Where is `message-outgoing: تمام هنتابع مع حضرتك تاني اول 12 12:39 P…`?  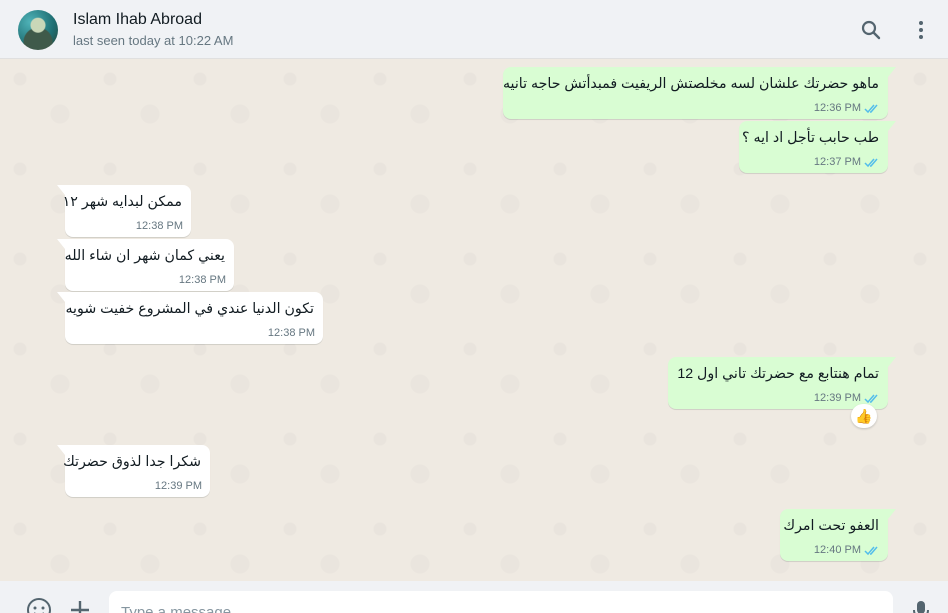 message-outgoing: تمام هنتابع مع حضرتك تاني اول 12 12:39 P… is located at coordinates (782, 383).